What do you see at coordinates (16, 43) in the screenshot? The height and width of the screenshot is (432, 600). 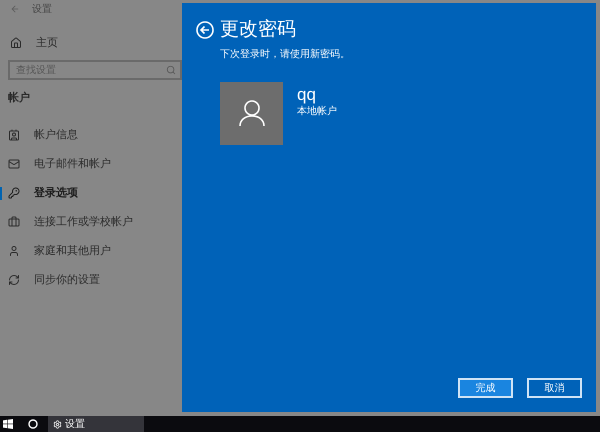 I see `home-icon` at bounding box center [16, 43].